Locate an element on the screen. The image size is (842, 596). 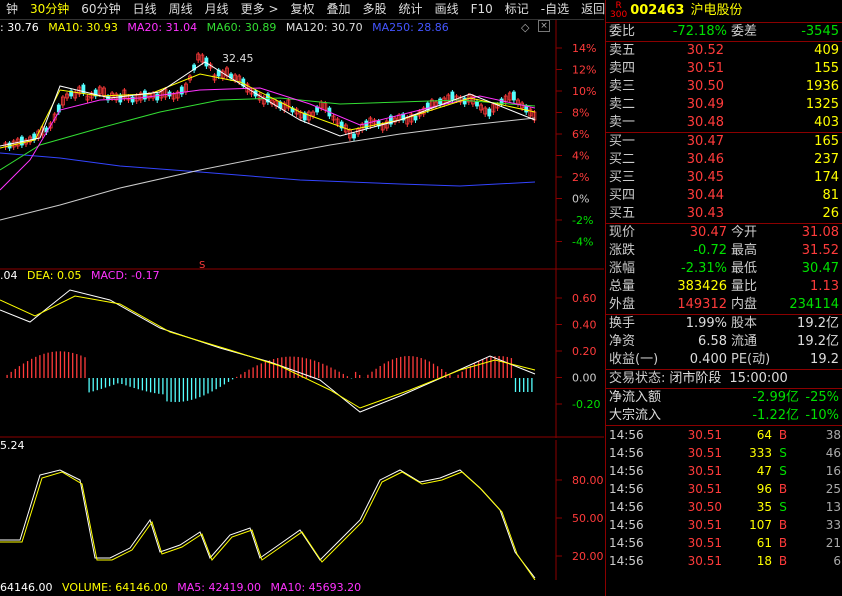
pct-tick: 12% is located at coordinates (584, 70).